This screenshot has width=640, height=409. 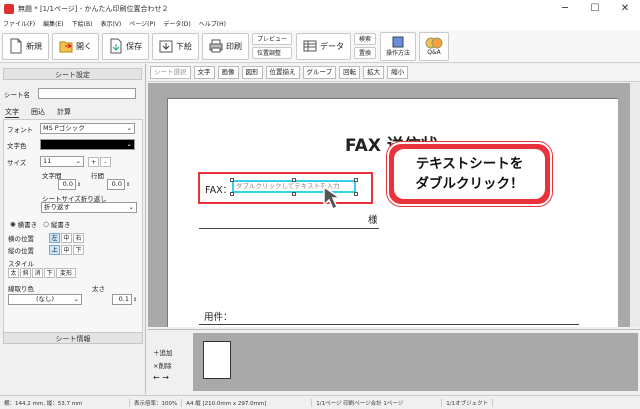 I want to click on menu-help: ヘルプ(H), so click(x=212, y=23).